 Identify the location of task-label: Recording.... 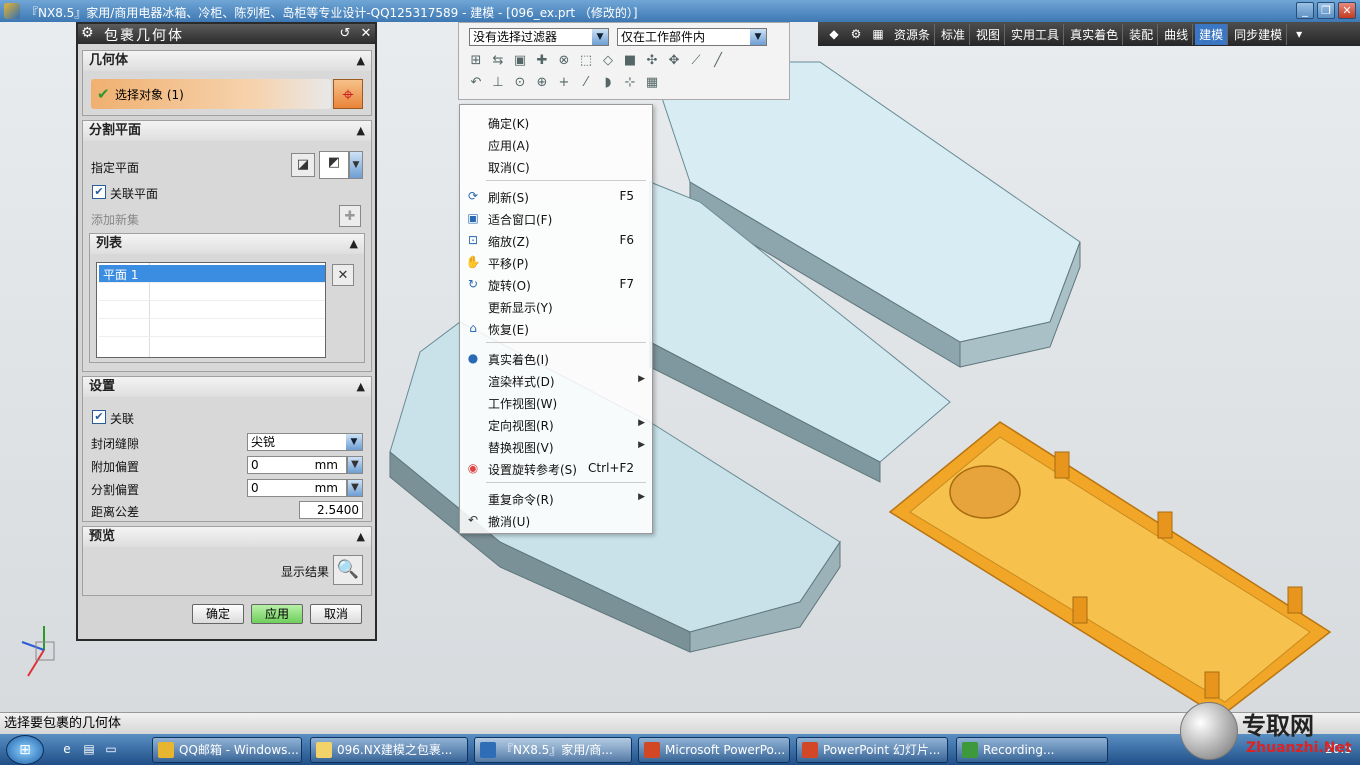
(1019, 750).